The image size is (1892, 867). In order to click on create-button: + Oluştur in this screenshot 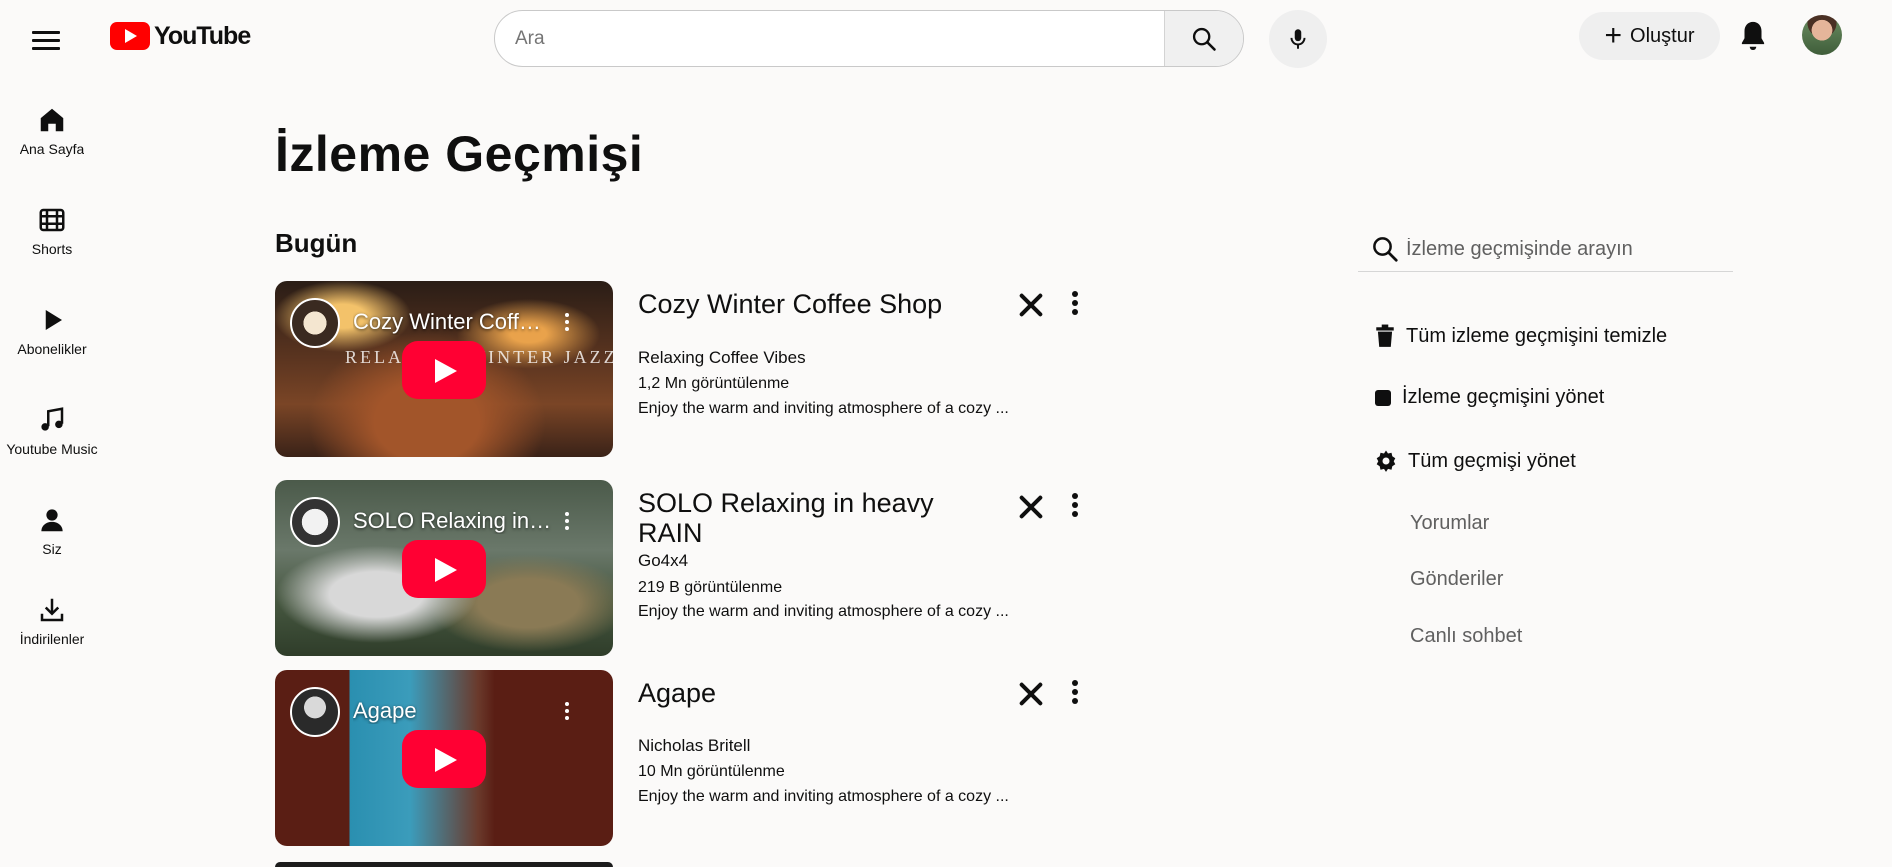, I will do `click(1649, 36)`.